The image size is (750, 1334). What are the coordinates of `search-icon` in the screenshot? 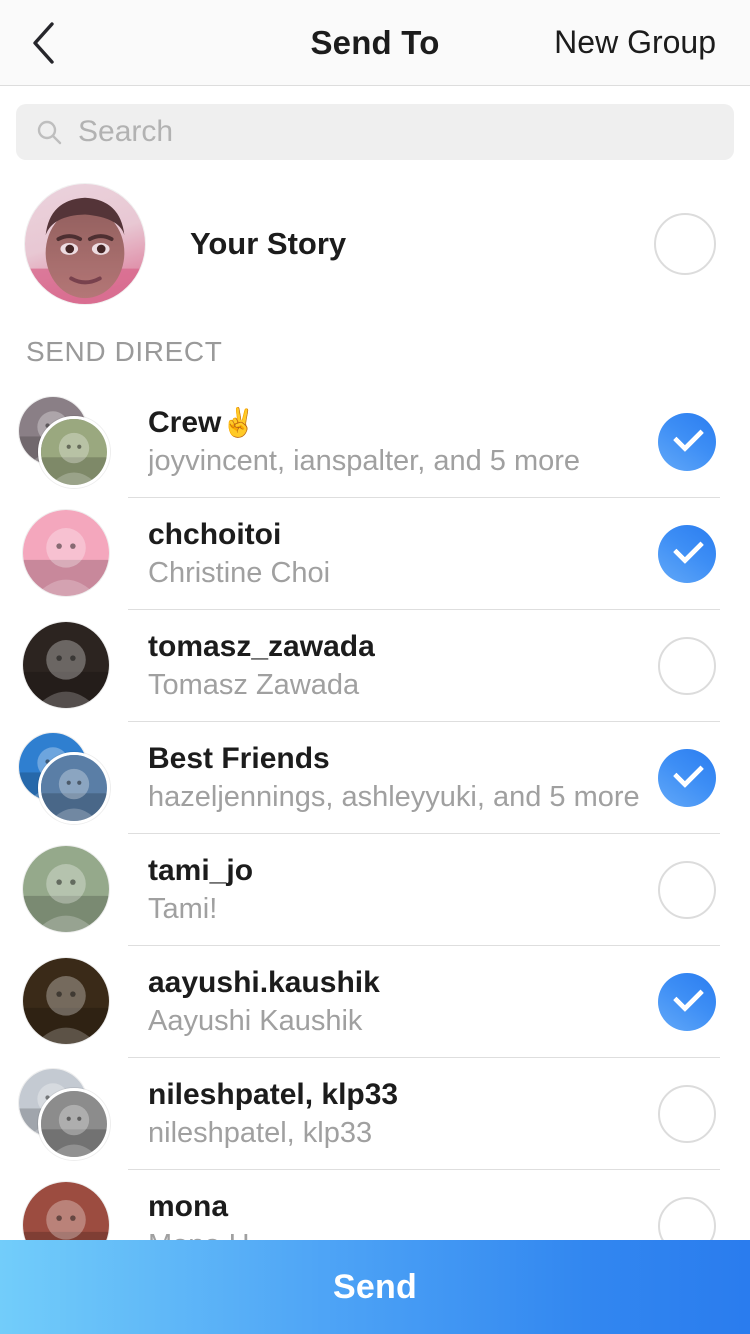 It's located at (49, 132).